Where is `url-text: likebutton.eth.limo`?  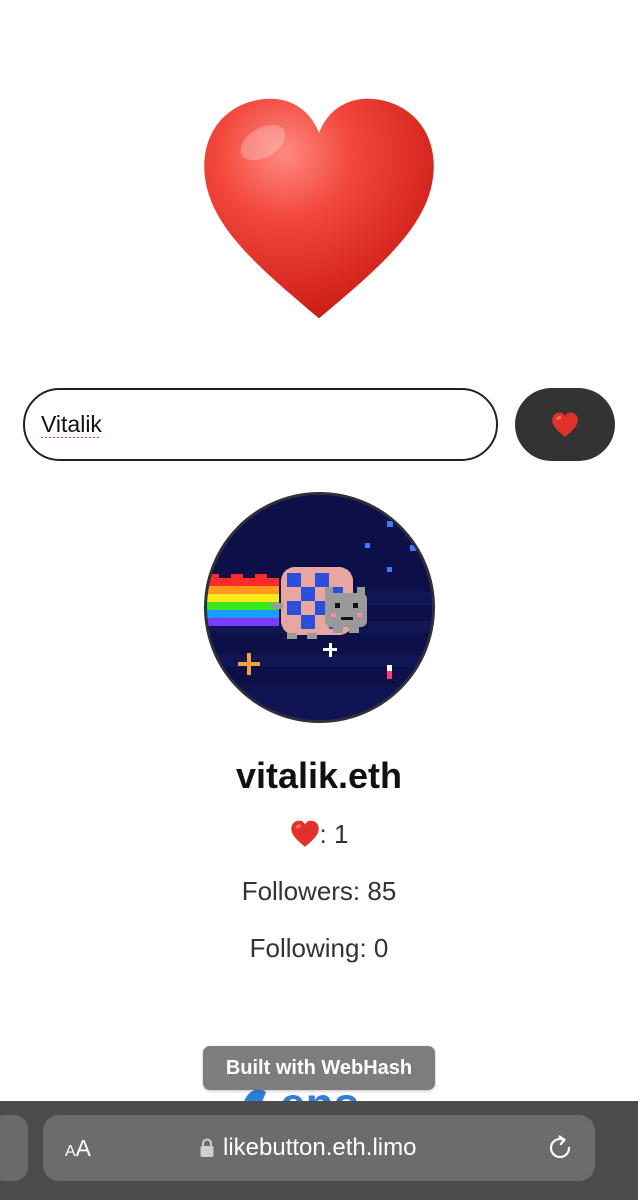 url-text: likebutton.eth.limo is located at coordinates (320, 1147).